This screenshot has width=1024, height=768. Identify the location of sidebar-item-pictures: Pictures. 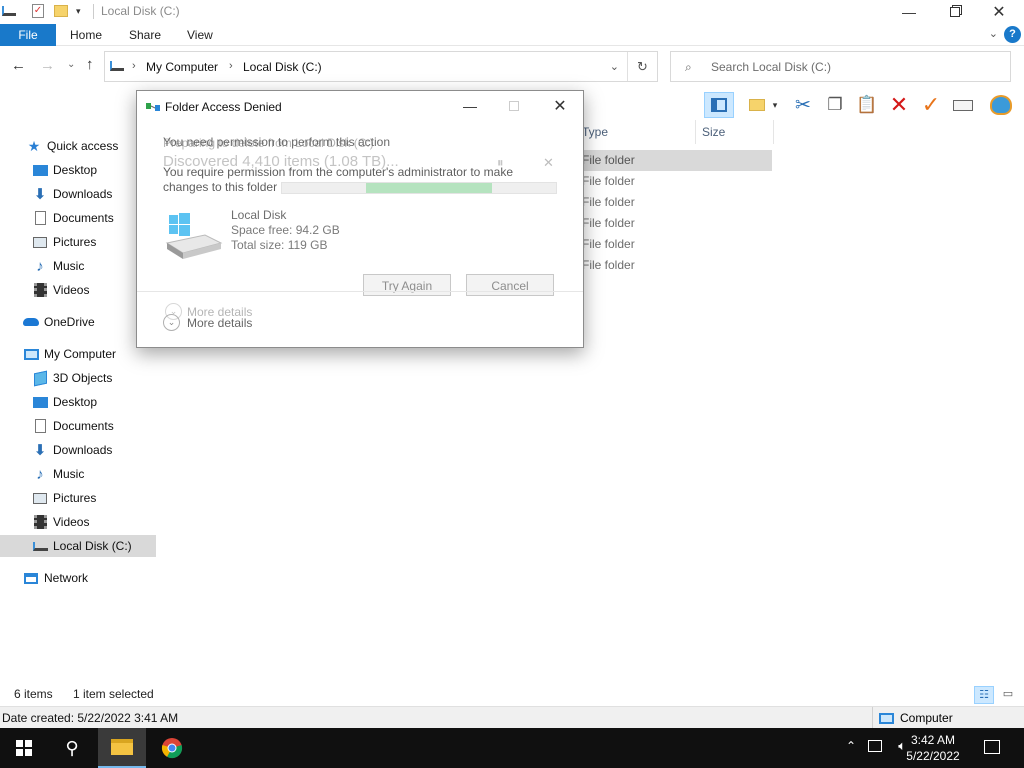
(78, 242).